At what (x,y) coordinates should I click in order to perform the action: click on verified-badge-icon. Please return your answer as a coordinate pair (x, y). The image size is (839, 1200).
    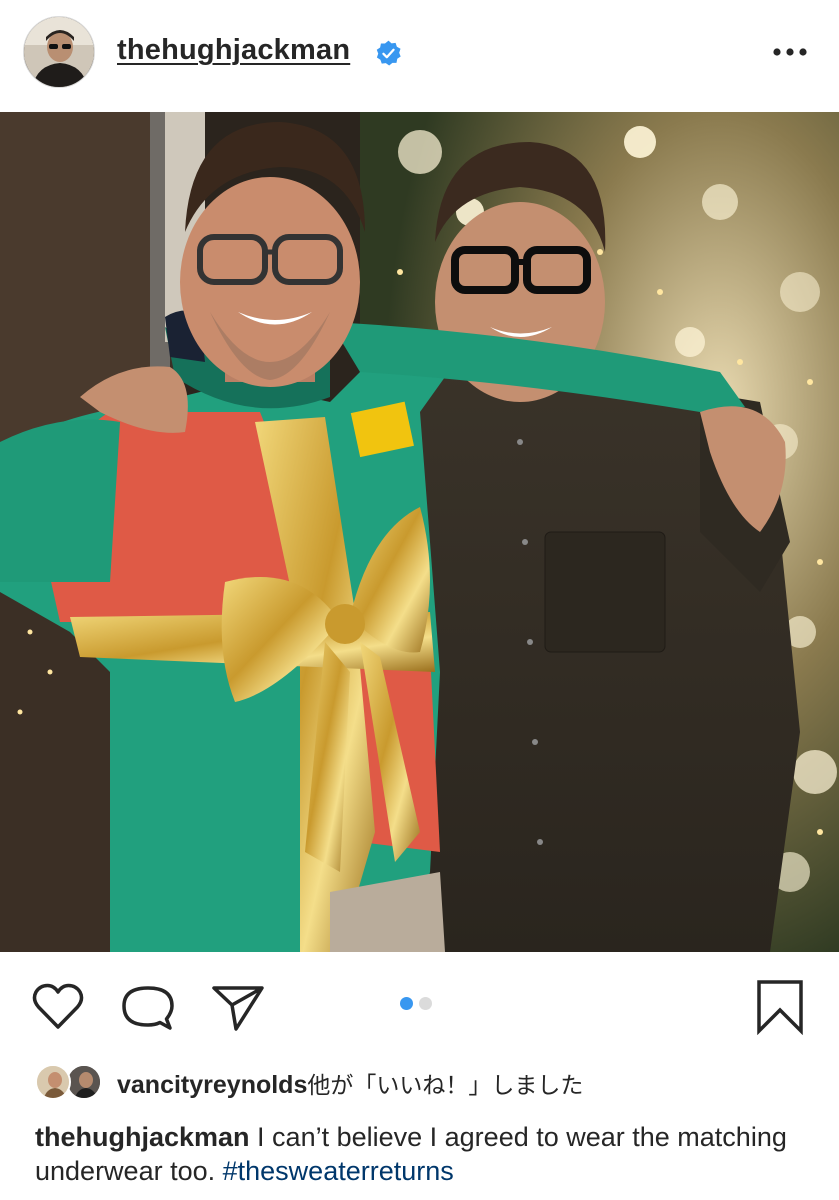
    Looking at the image, I should click on (388, 53).